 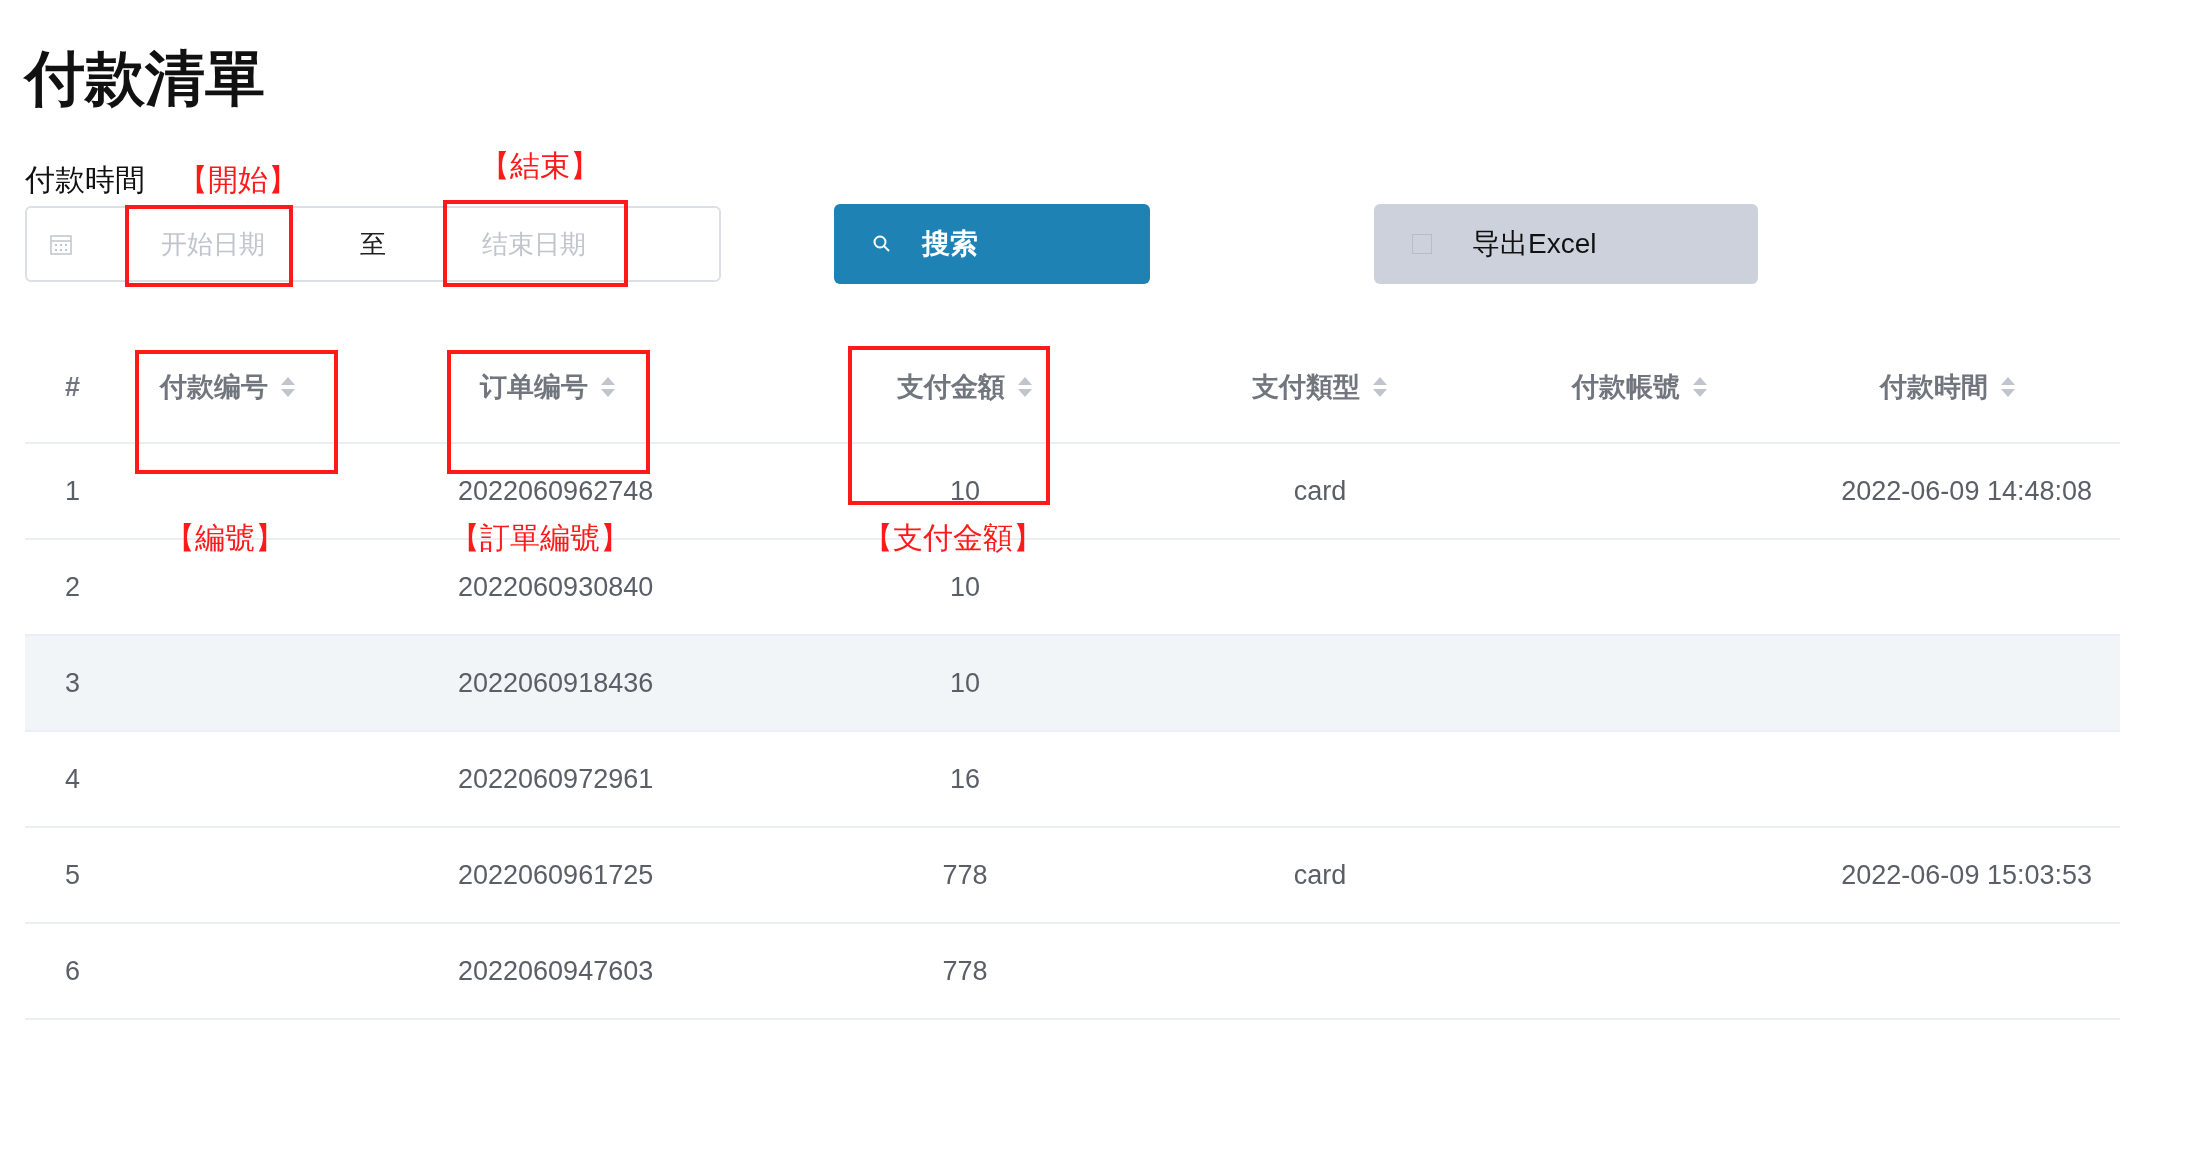 What do you see at coordinates (61, 244) in the screenshot?
I see `calendar-icon` at bounding box center [61, 244].